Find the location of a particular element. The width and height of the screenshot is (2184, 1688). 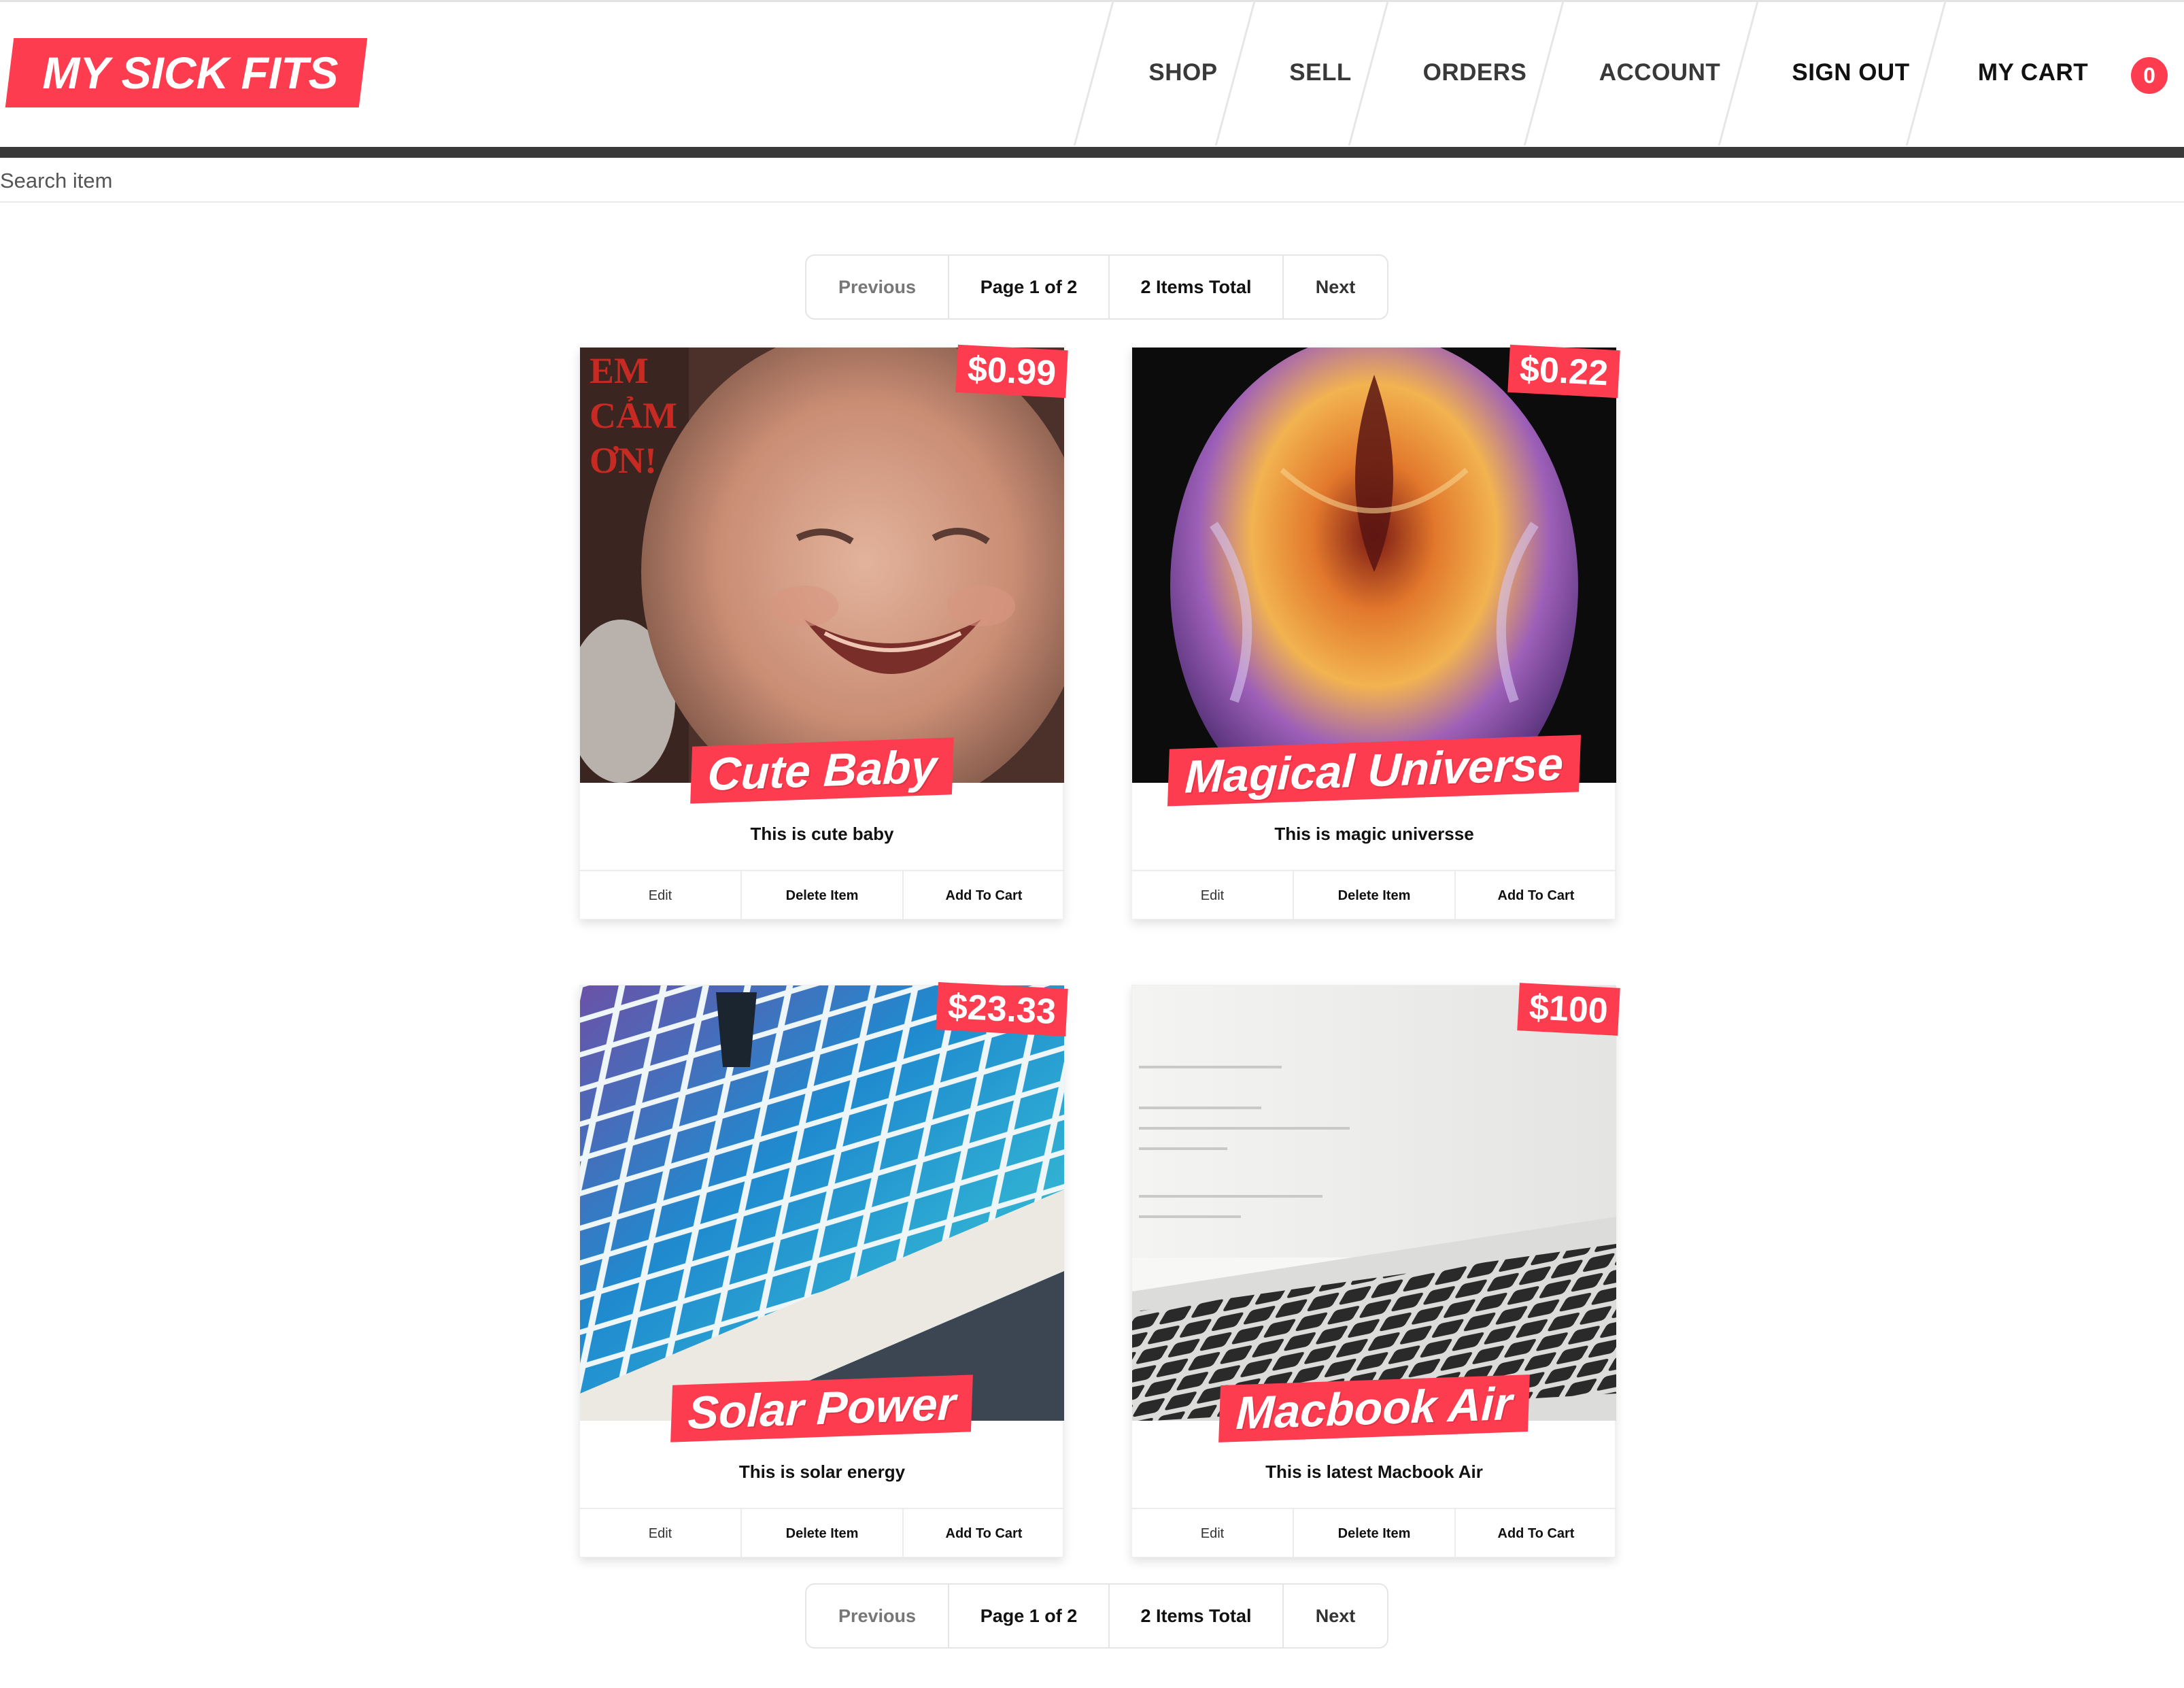

nav-shop: SHOP is located at coordinates (1183, 73).